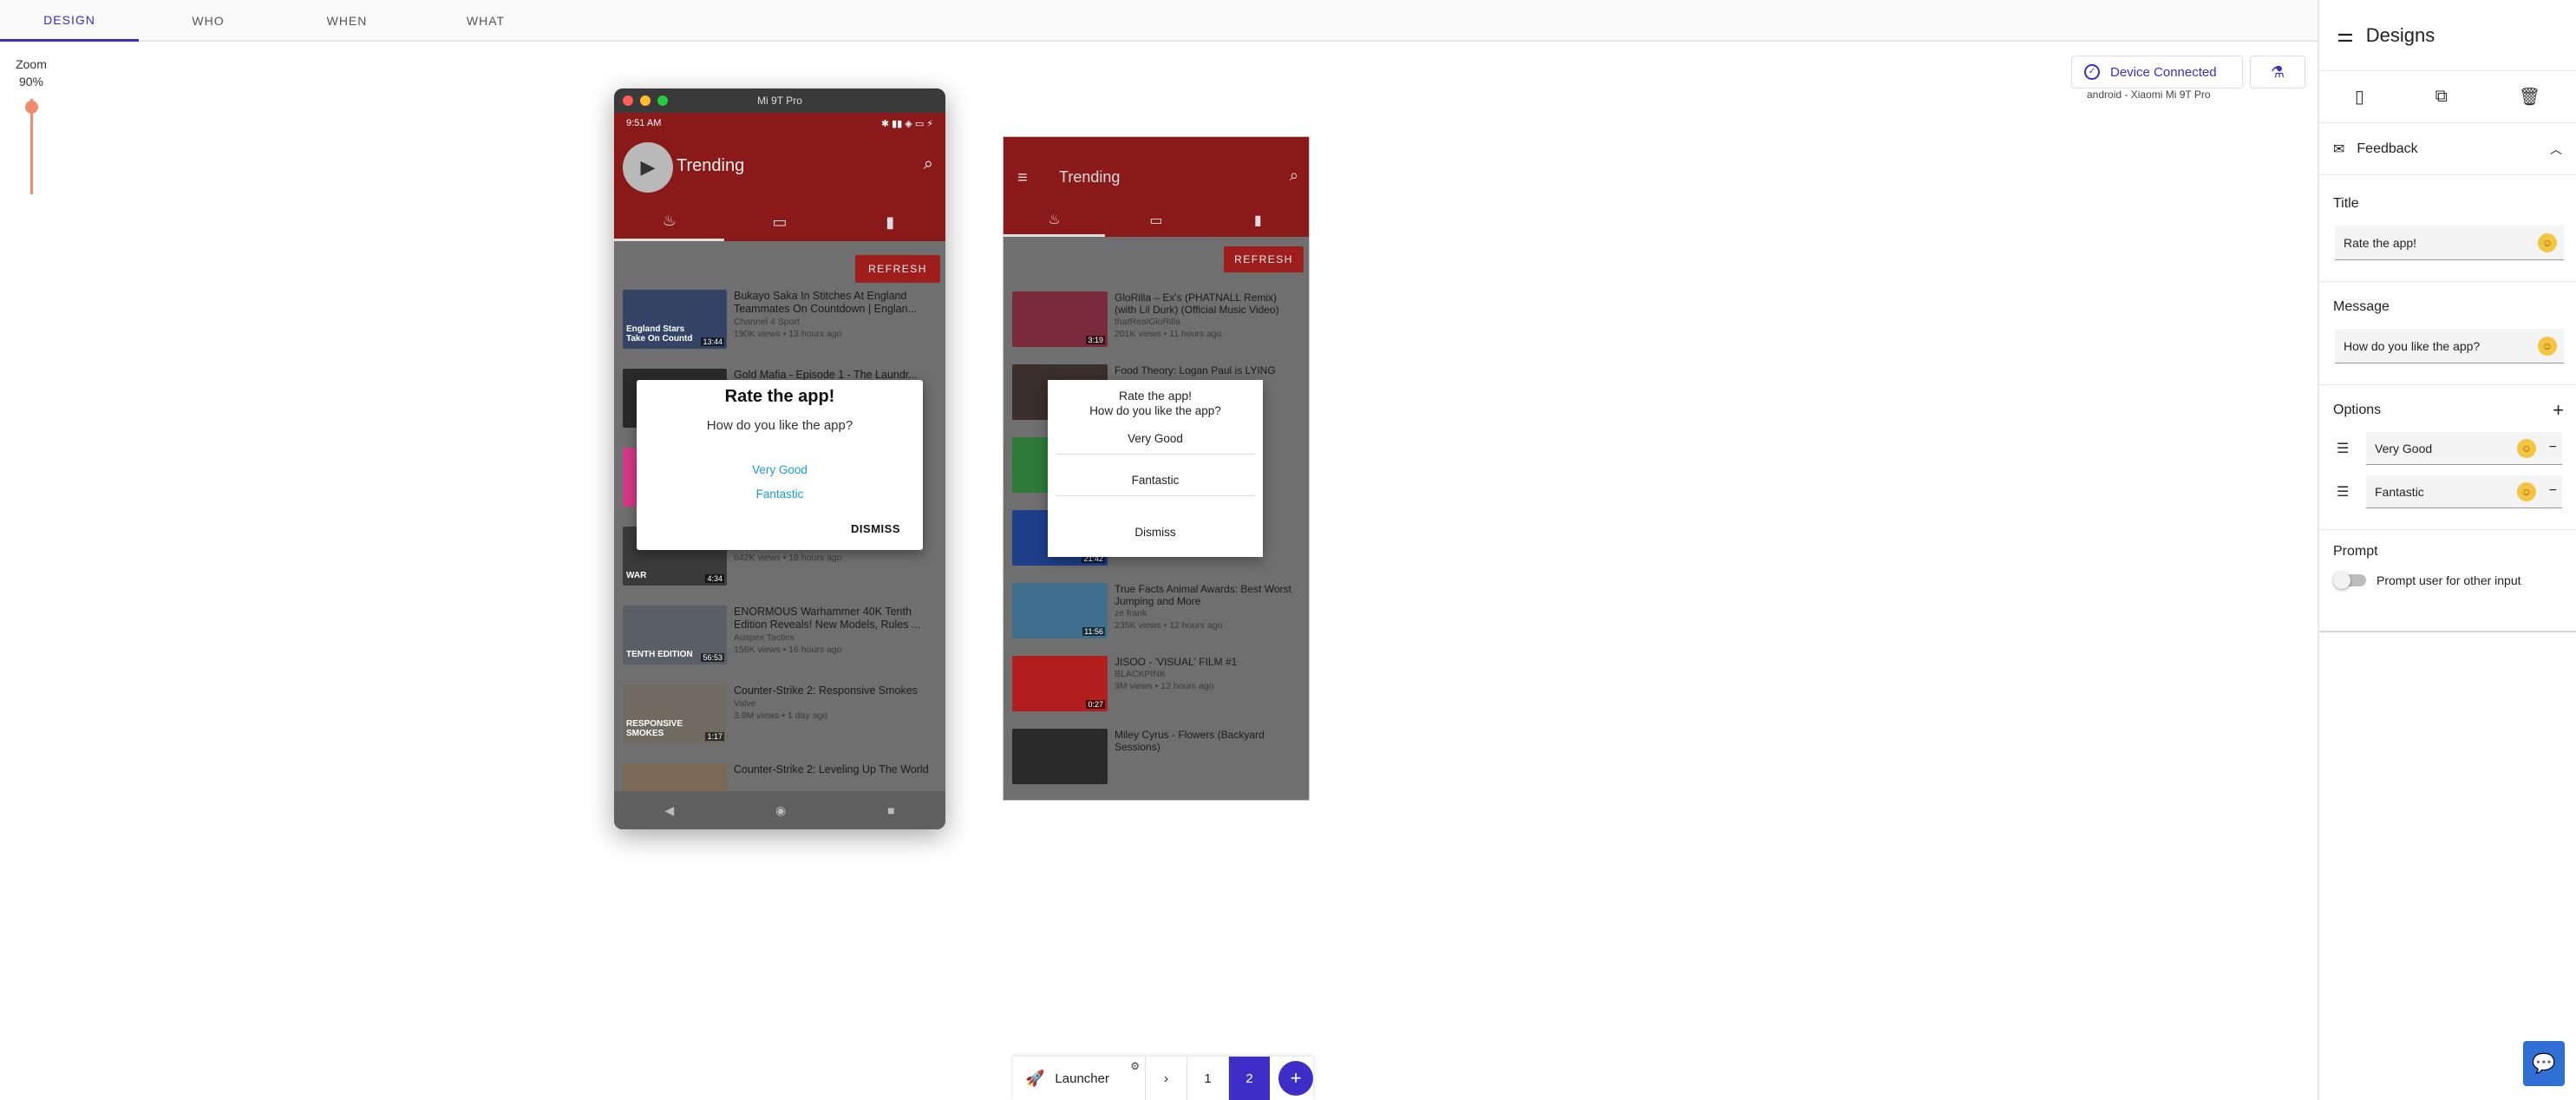 This screenshot has height=1100, width=2576. What do you see at coordinates (648, 168) in the screenshot?
I see `play-icon: ▶` at bounding box center [648, 168].